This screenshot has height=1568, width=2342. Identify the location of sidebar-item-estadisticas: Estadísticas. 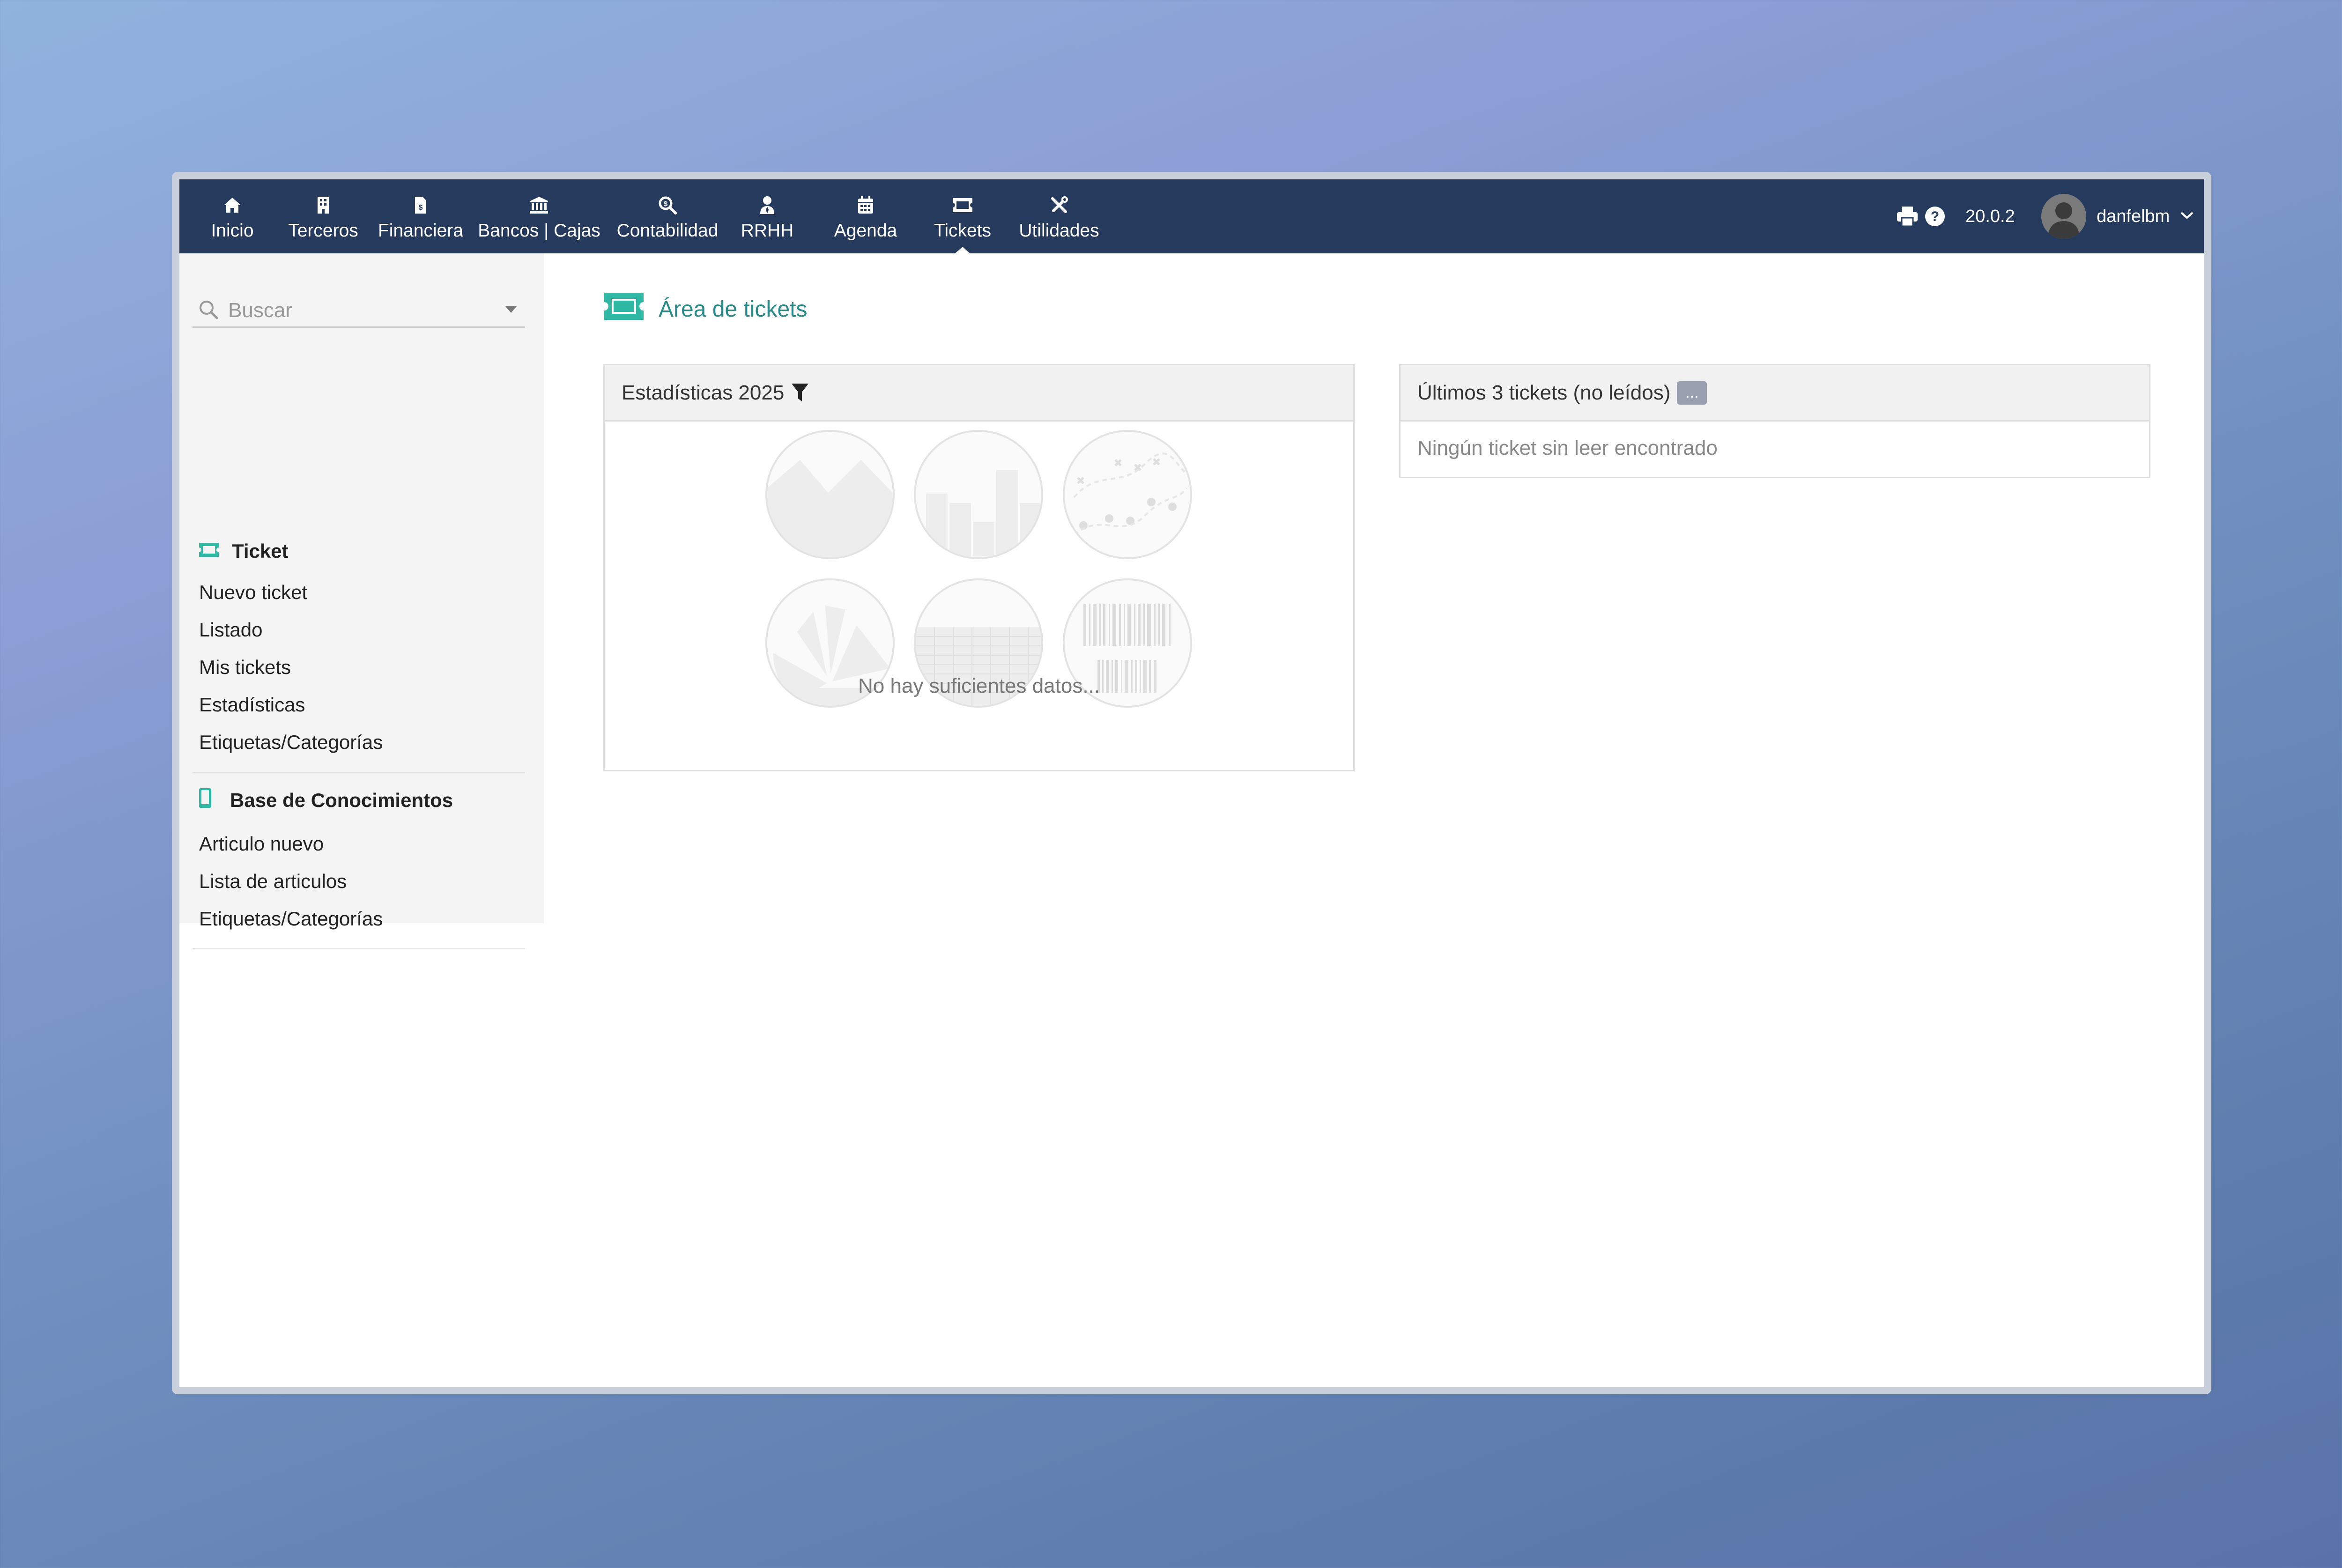
(252, 705).